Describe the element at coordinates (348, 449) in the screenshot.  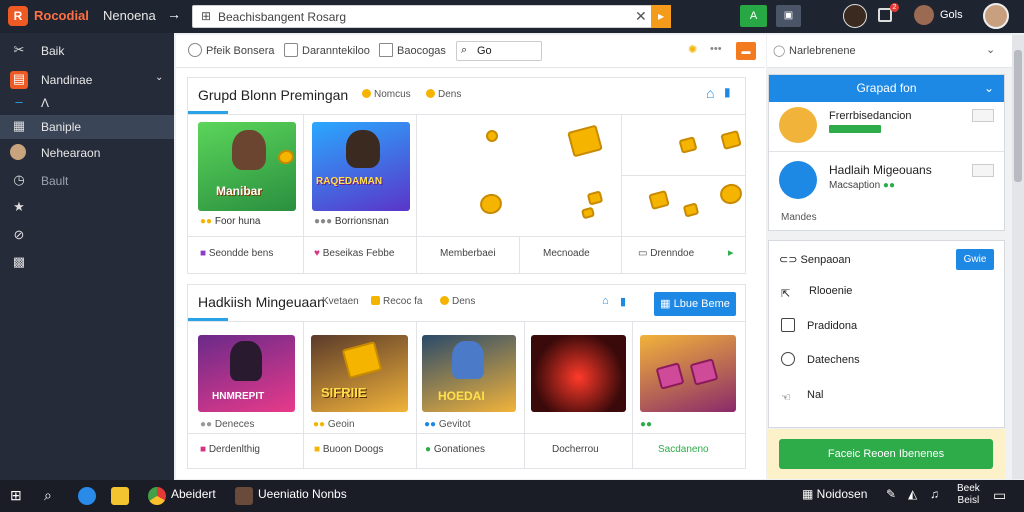
I see `card-footer: ■ Buoon Doogs` at that location.